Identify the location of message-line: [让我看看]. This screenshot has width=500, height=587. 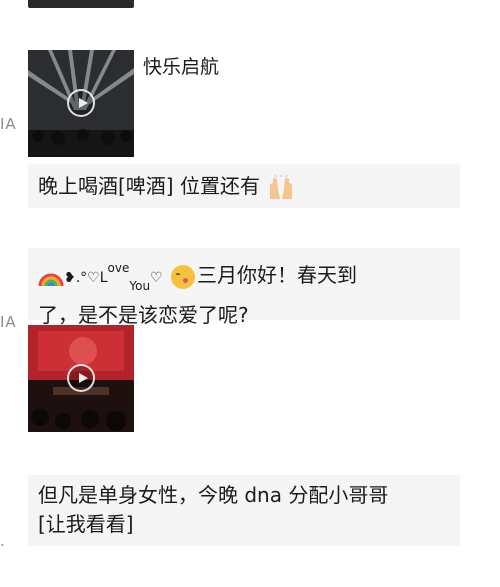
(86, 524).